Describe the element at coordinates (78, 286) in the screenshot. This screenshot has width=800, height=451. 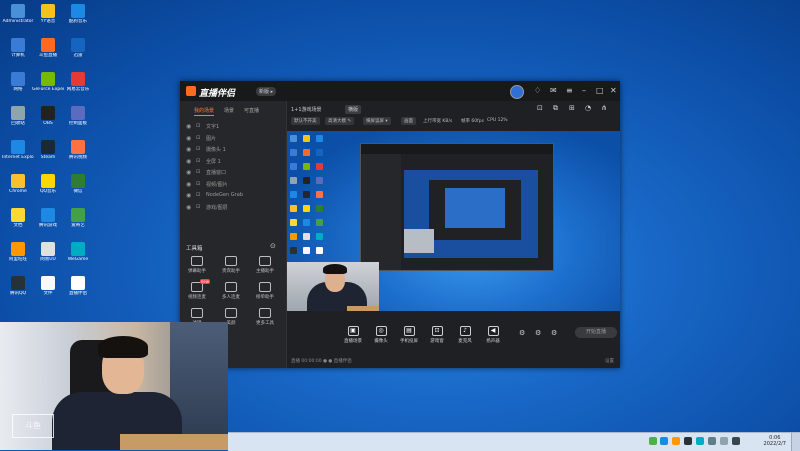
I see `desktop-icon: 直播伴侣` at that location.